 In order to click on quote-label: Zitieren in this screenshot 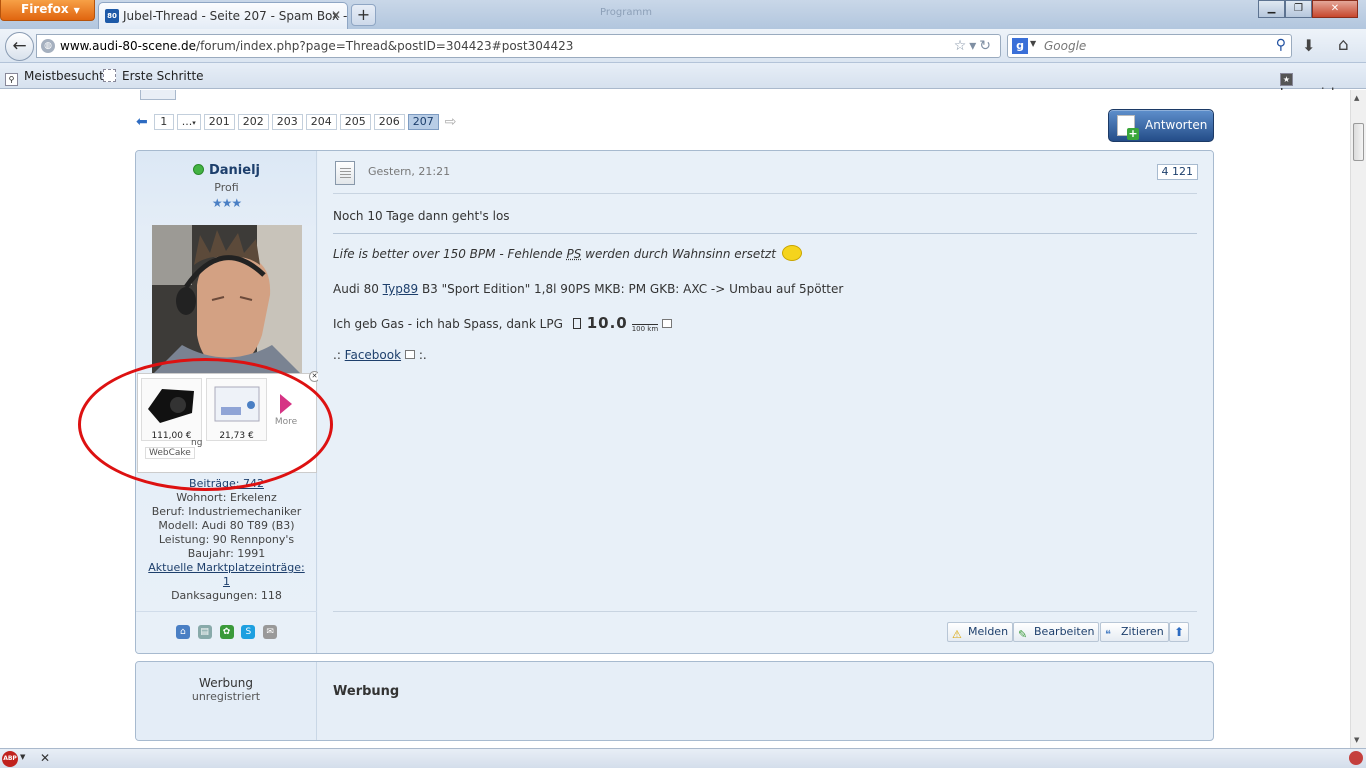, I will do `click(1142, 631)`.